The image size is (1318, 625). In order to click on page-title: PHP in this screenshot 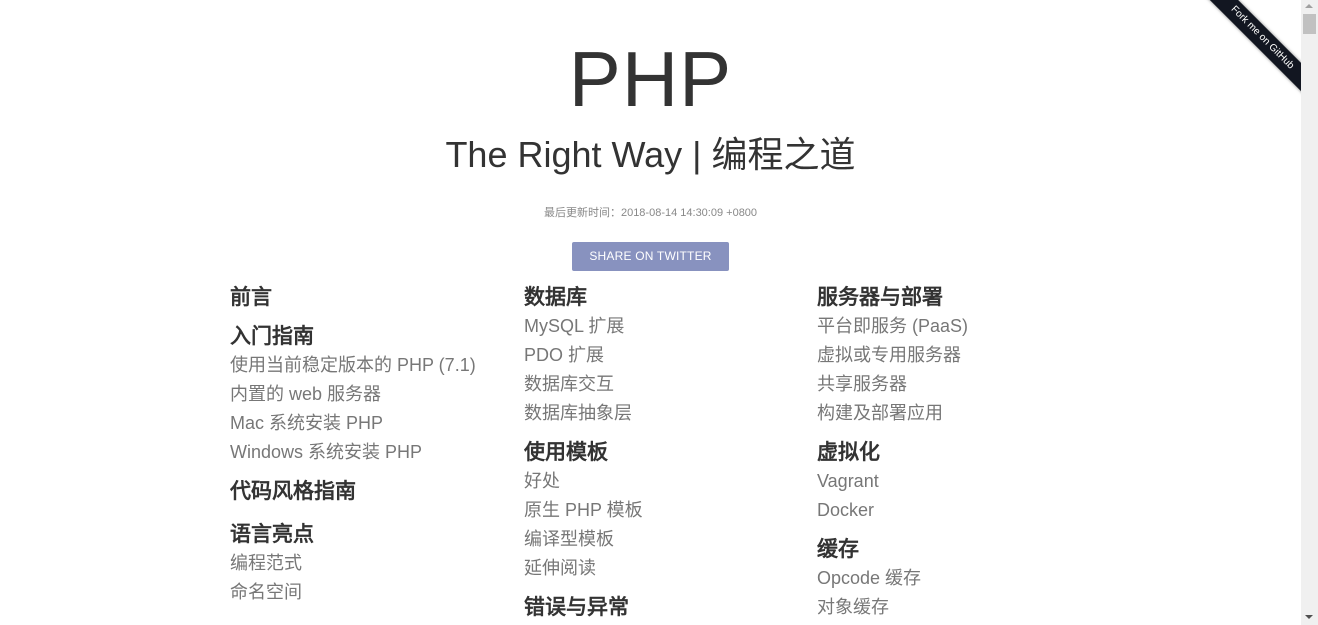, I will do `click(650, 79)`.